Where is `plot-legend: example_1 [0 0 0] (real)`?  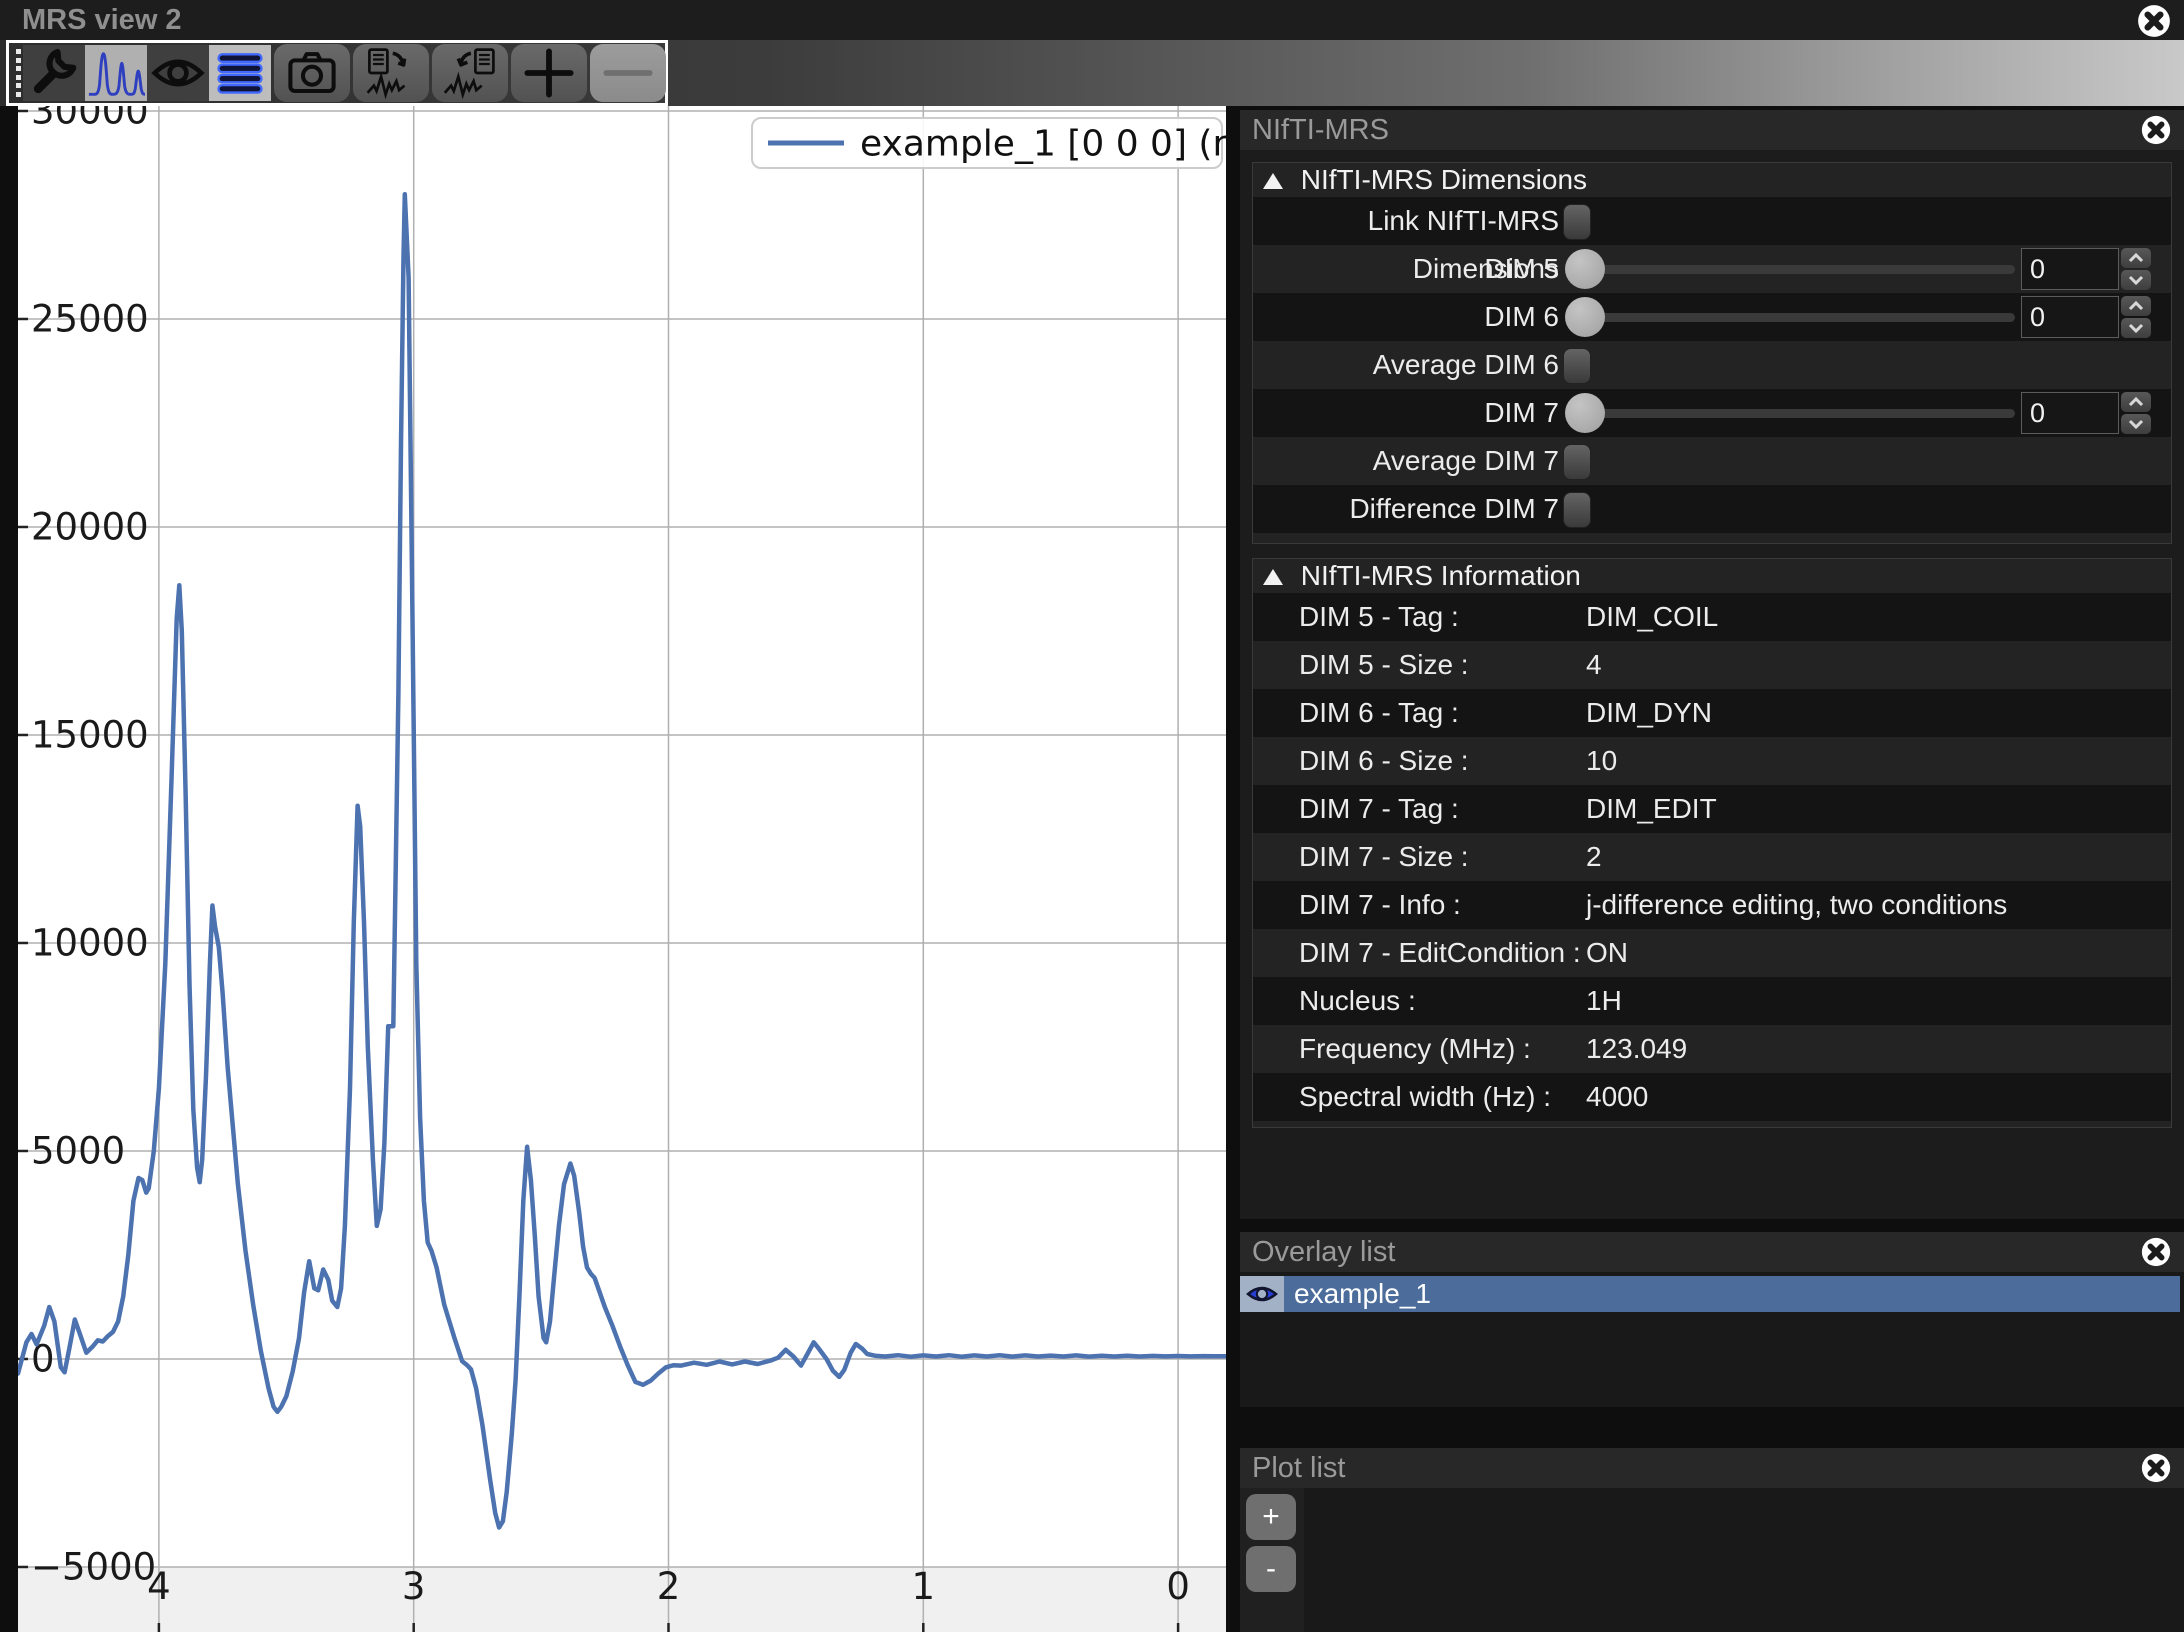 plot-legend: example_1 [0 0 0] (real) is located at coordinates (988, 143).